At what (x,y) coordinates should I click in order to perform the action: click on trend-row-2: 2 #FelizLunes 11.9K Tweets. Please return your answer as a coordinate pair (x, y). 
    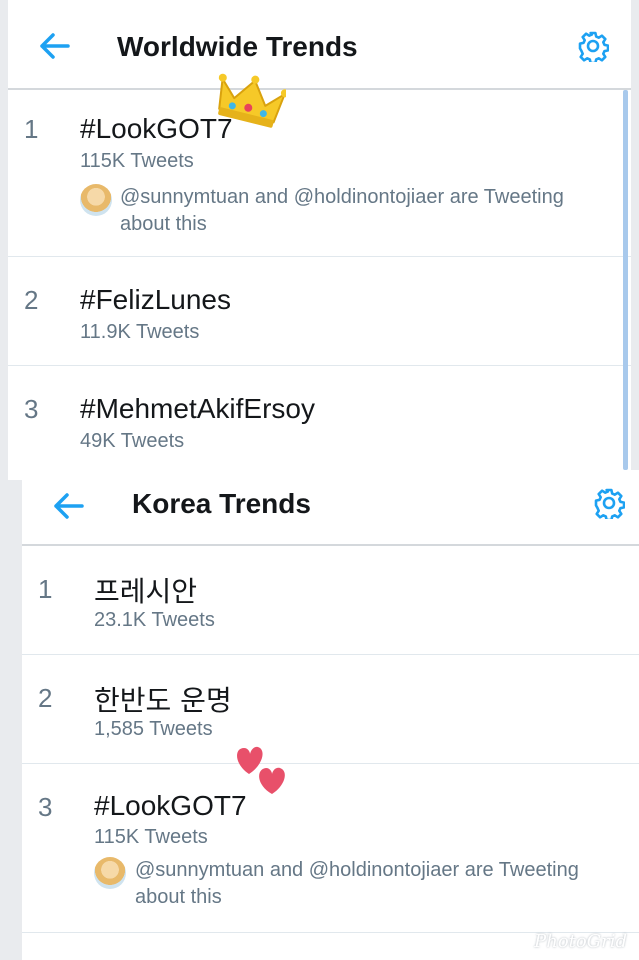
    Looking at the image, I should click on (319, 311).